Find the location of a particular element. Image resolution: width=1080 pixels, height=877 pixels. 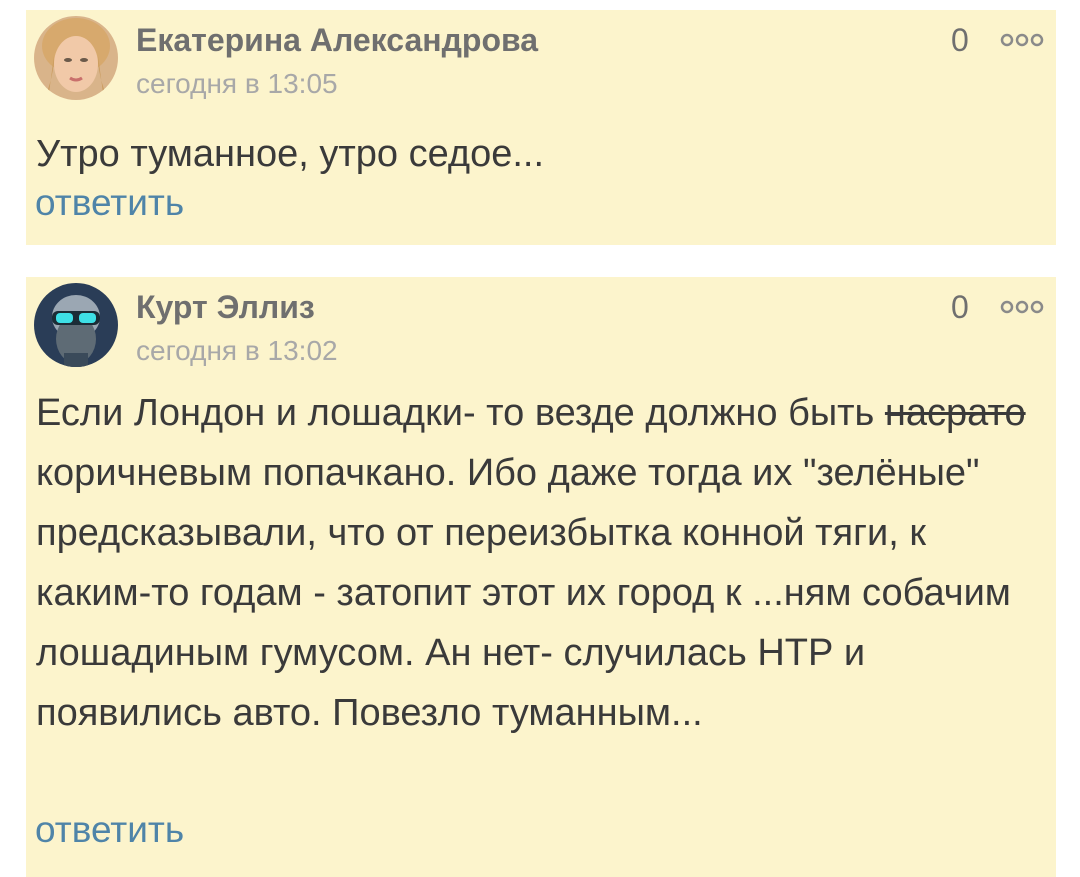

author-name: Курт Эллиз is located at coordinates (225, 307).